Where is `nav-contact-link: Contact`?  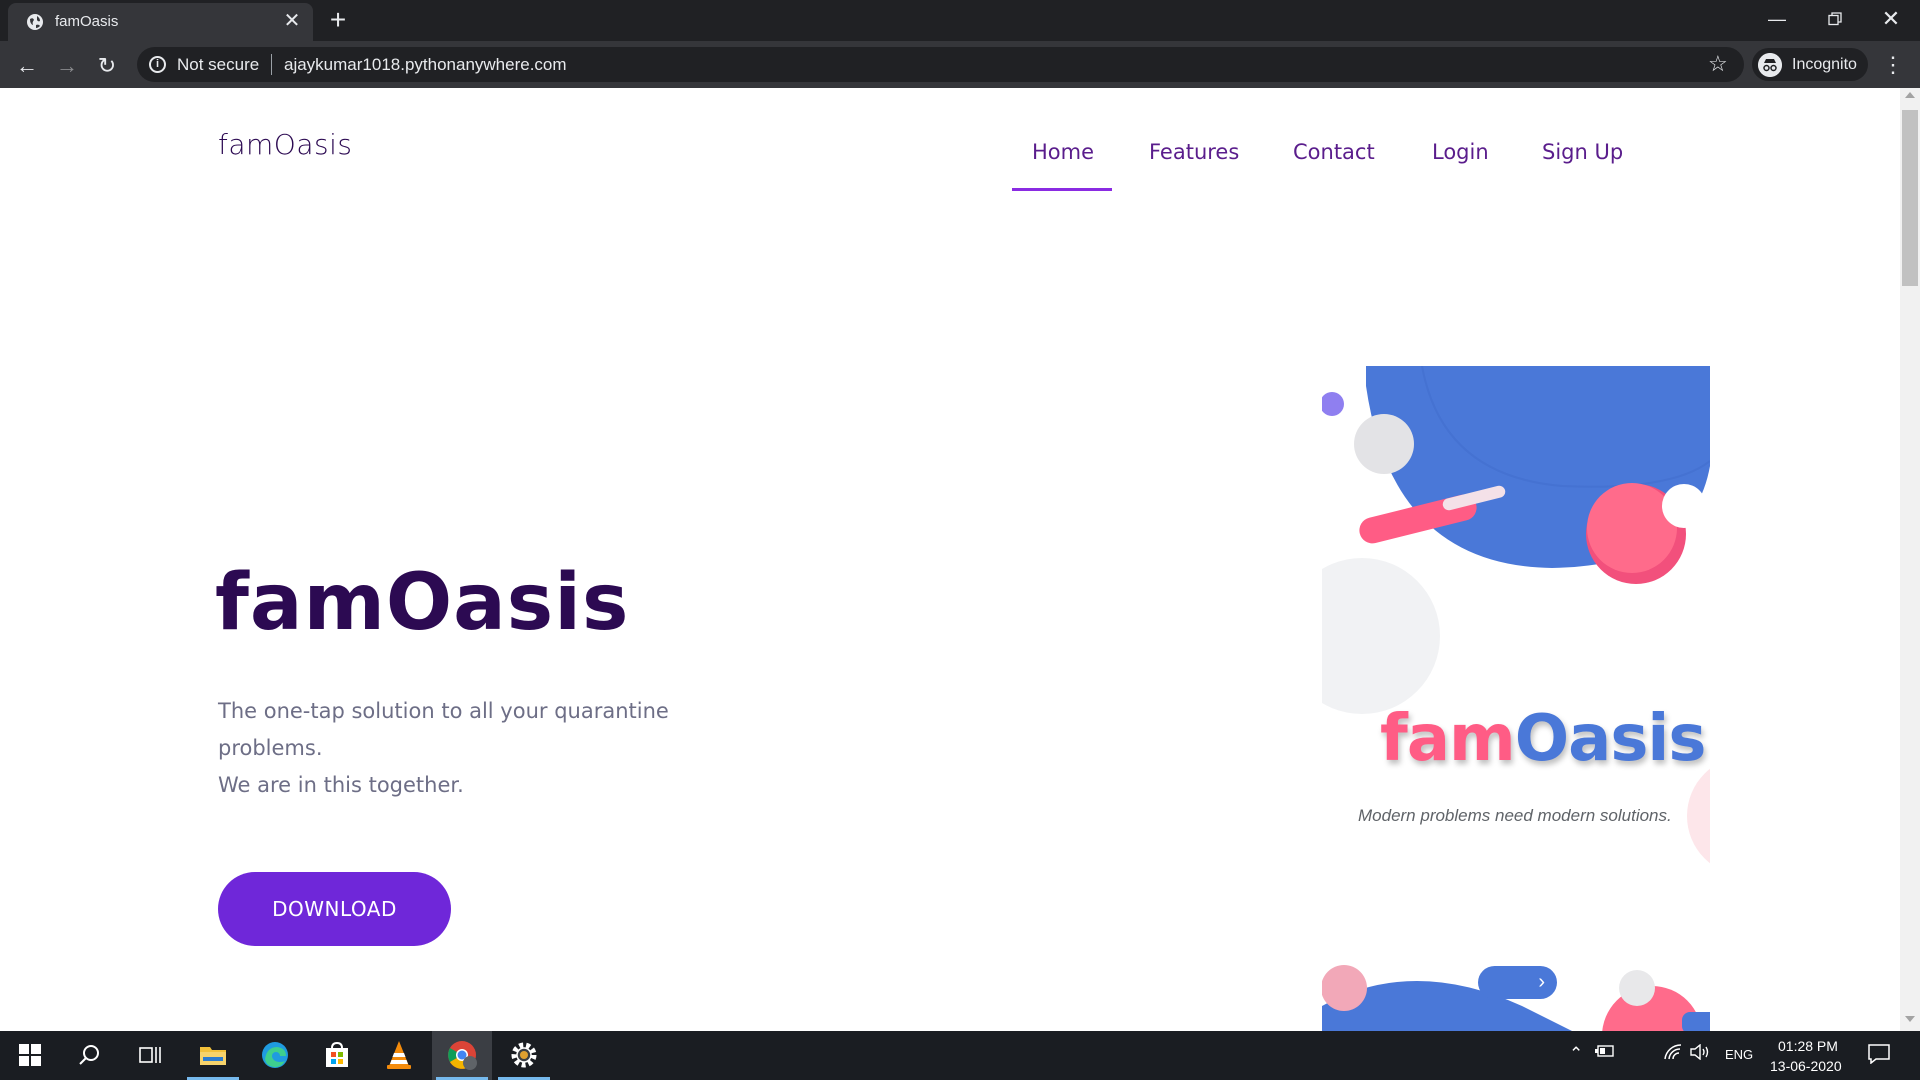 nav-contact-link: Contact is located at coordinates (1334, 152).